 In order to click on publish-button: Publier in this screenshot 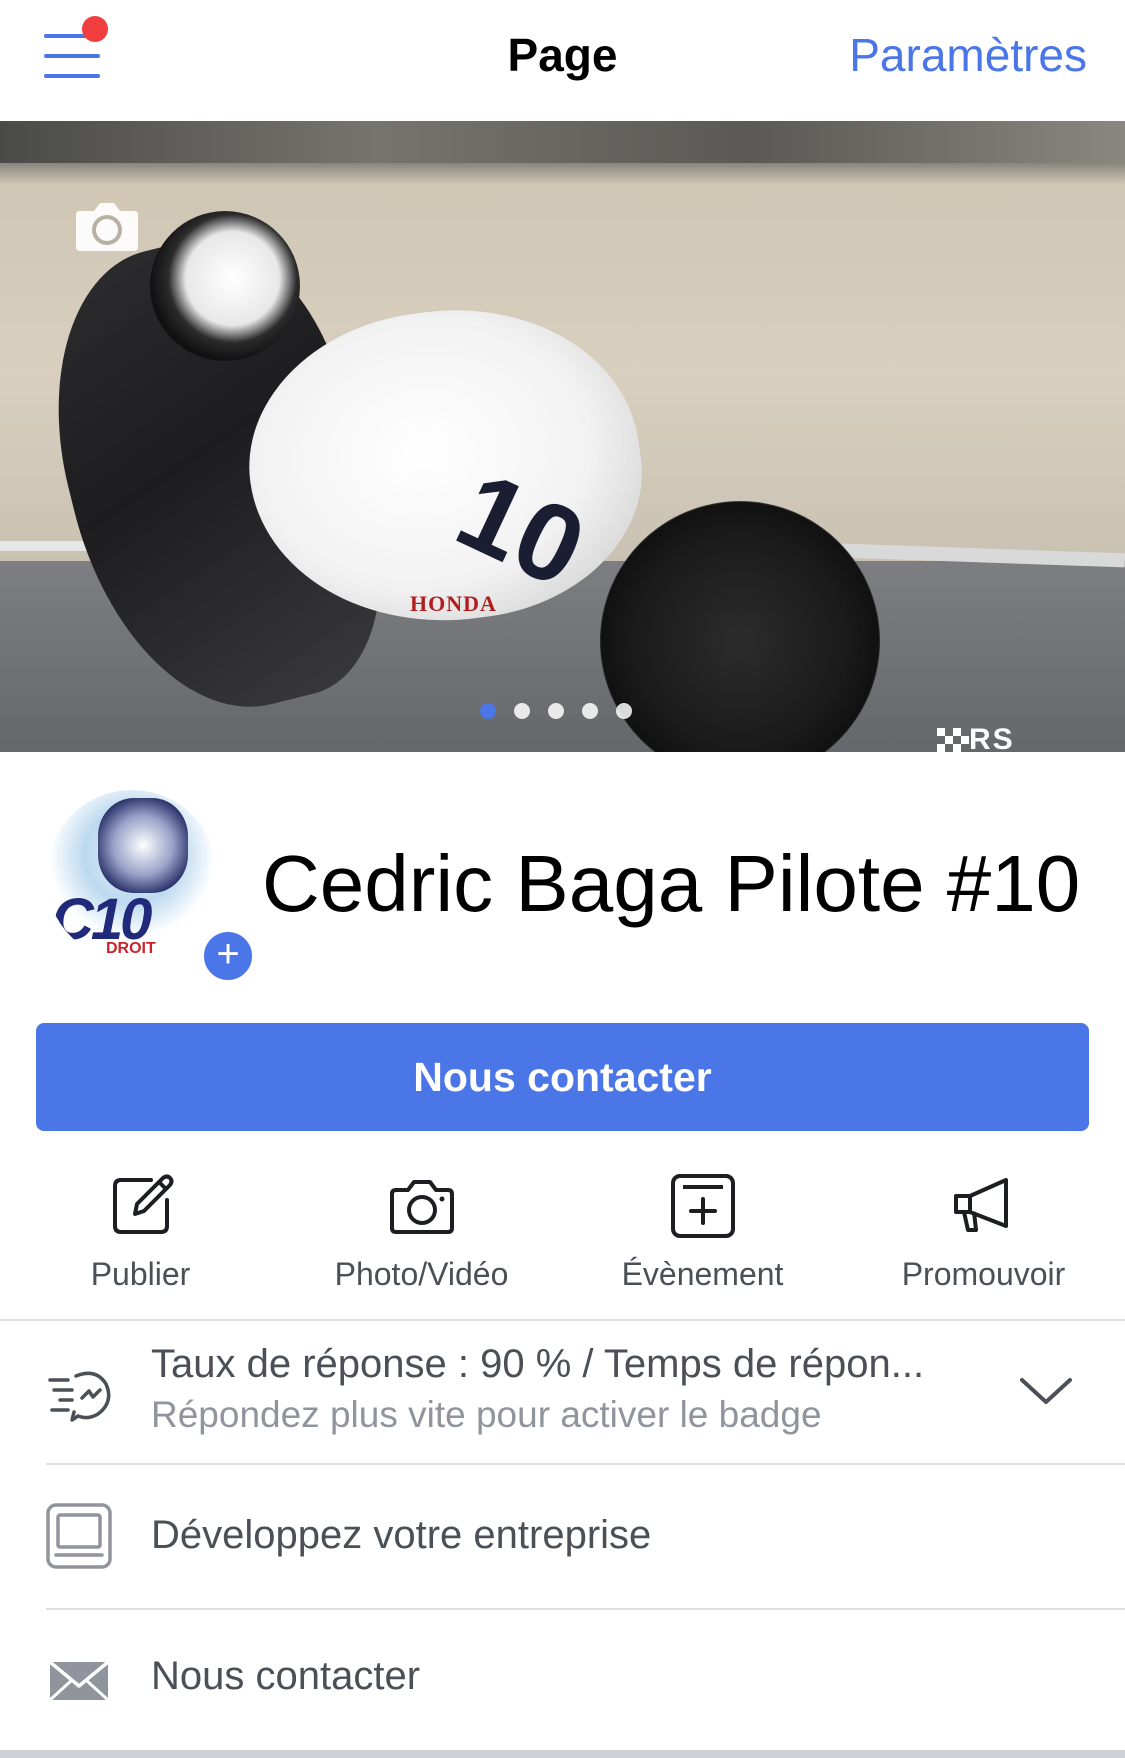, I will do `click(140, 1245)`.